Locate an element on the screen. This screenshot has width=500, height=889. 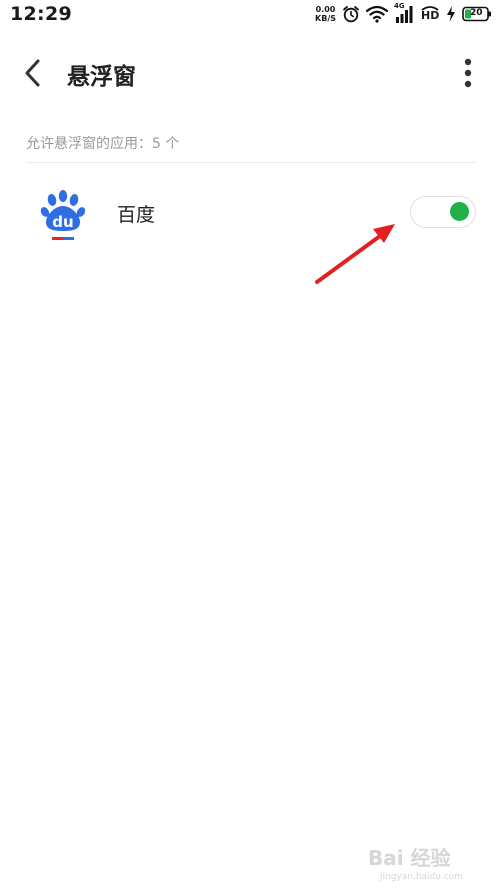
toggle-knob is located at coordinates (459, 211).